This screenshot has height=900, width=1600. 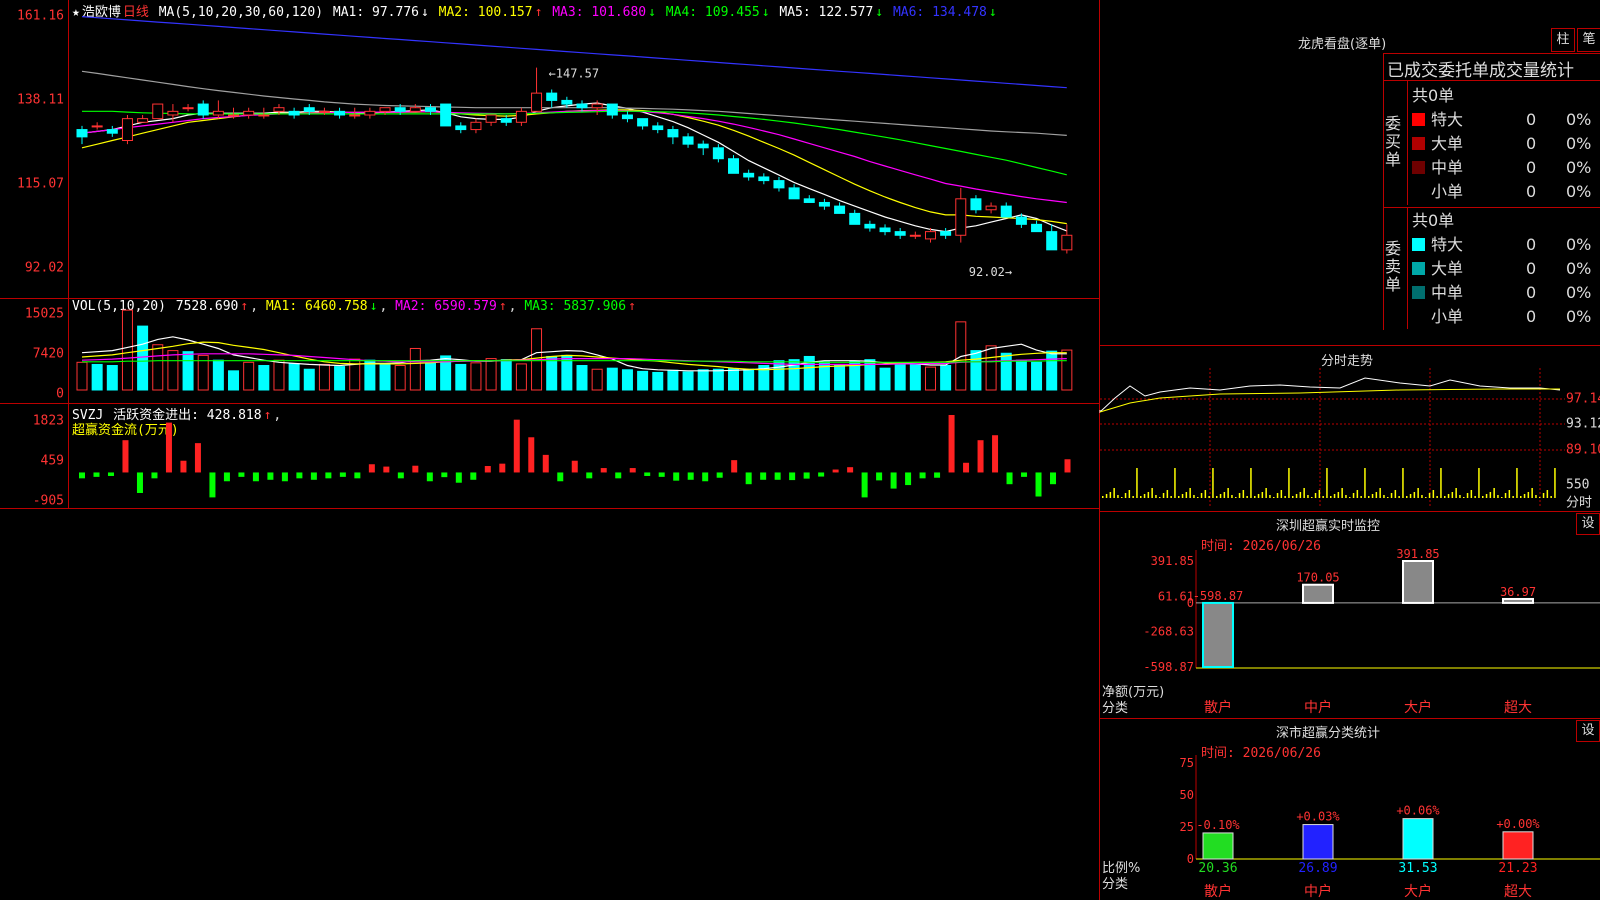 I want to click on pen-mode-button: 笔, so click(x=1588, y=40).